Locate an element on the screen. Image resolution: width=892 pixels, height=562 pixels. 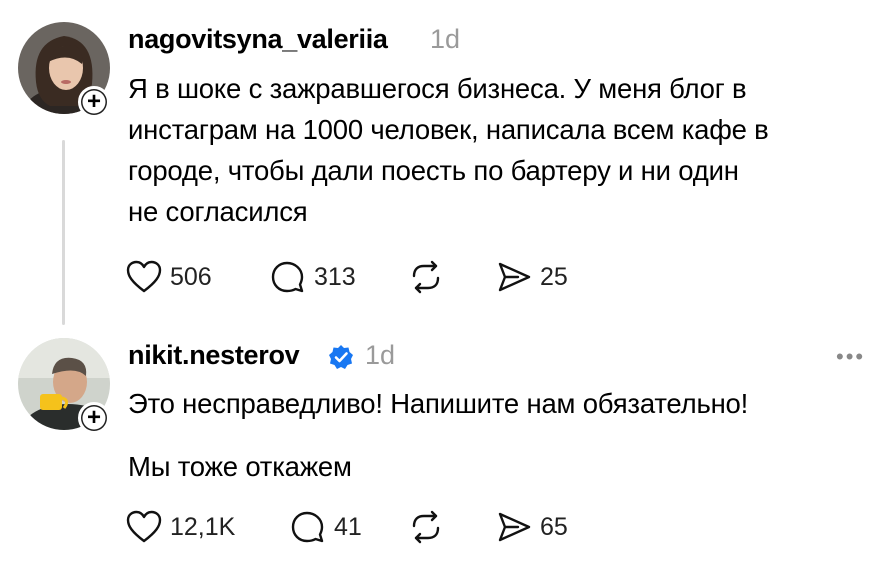
like-count: 506 is located at coordinates (191, 276).